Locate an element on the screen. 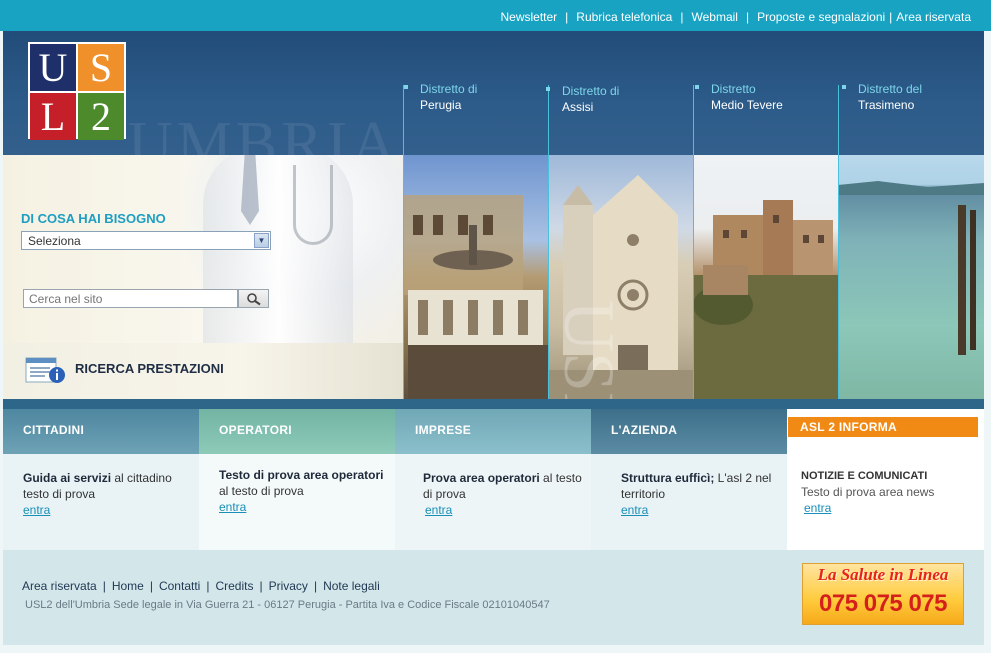 This screenshot has height=653, width=991. photo-trasimeno is located at coordinates (911, 277).